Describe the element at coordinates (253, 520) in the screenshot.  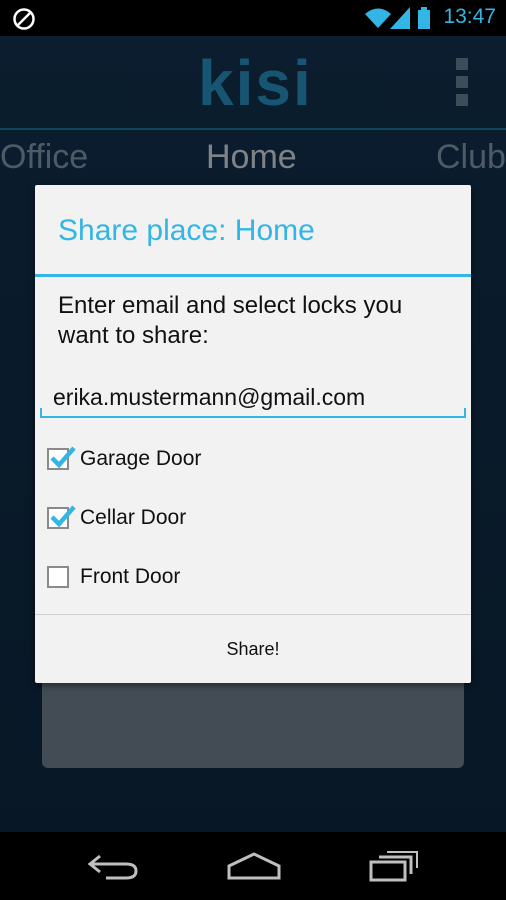
I see `lock-row-cellar: Cellar Door` at that location.